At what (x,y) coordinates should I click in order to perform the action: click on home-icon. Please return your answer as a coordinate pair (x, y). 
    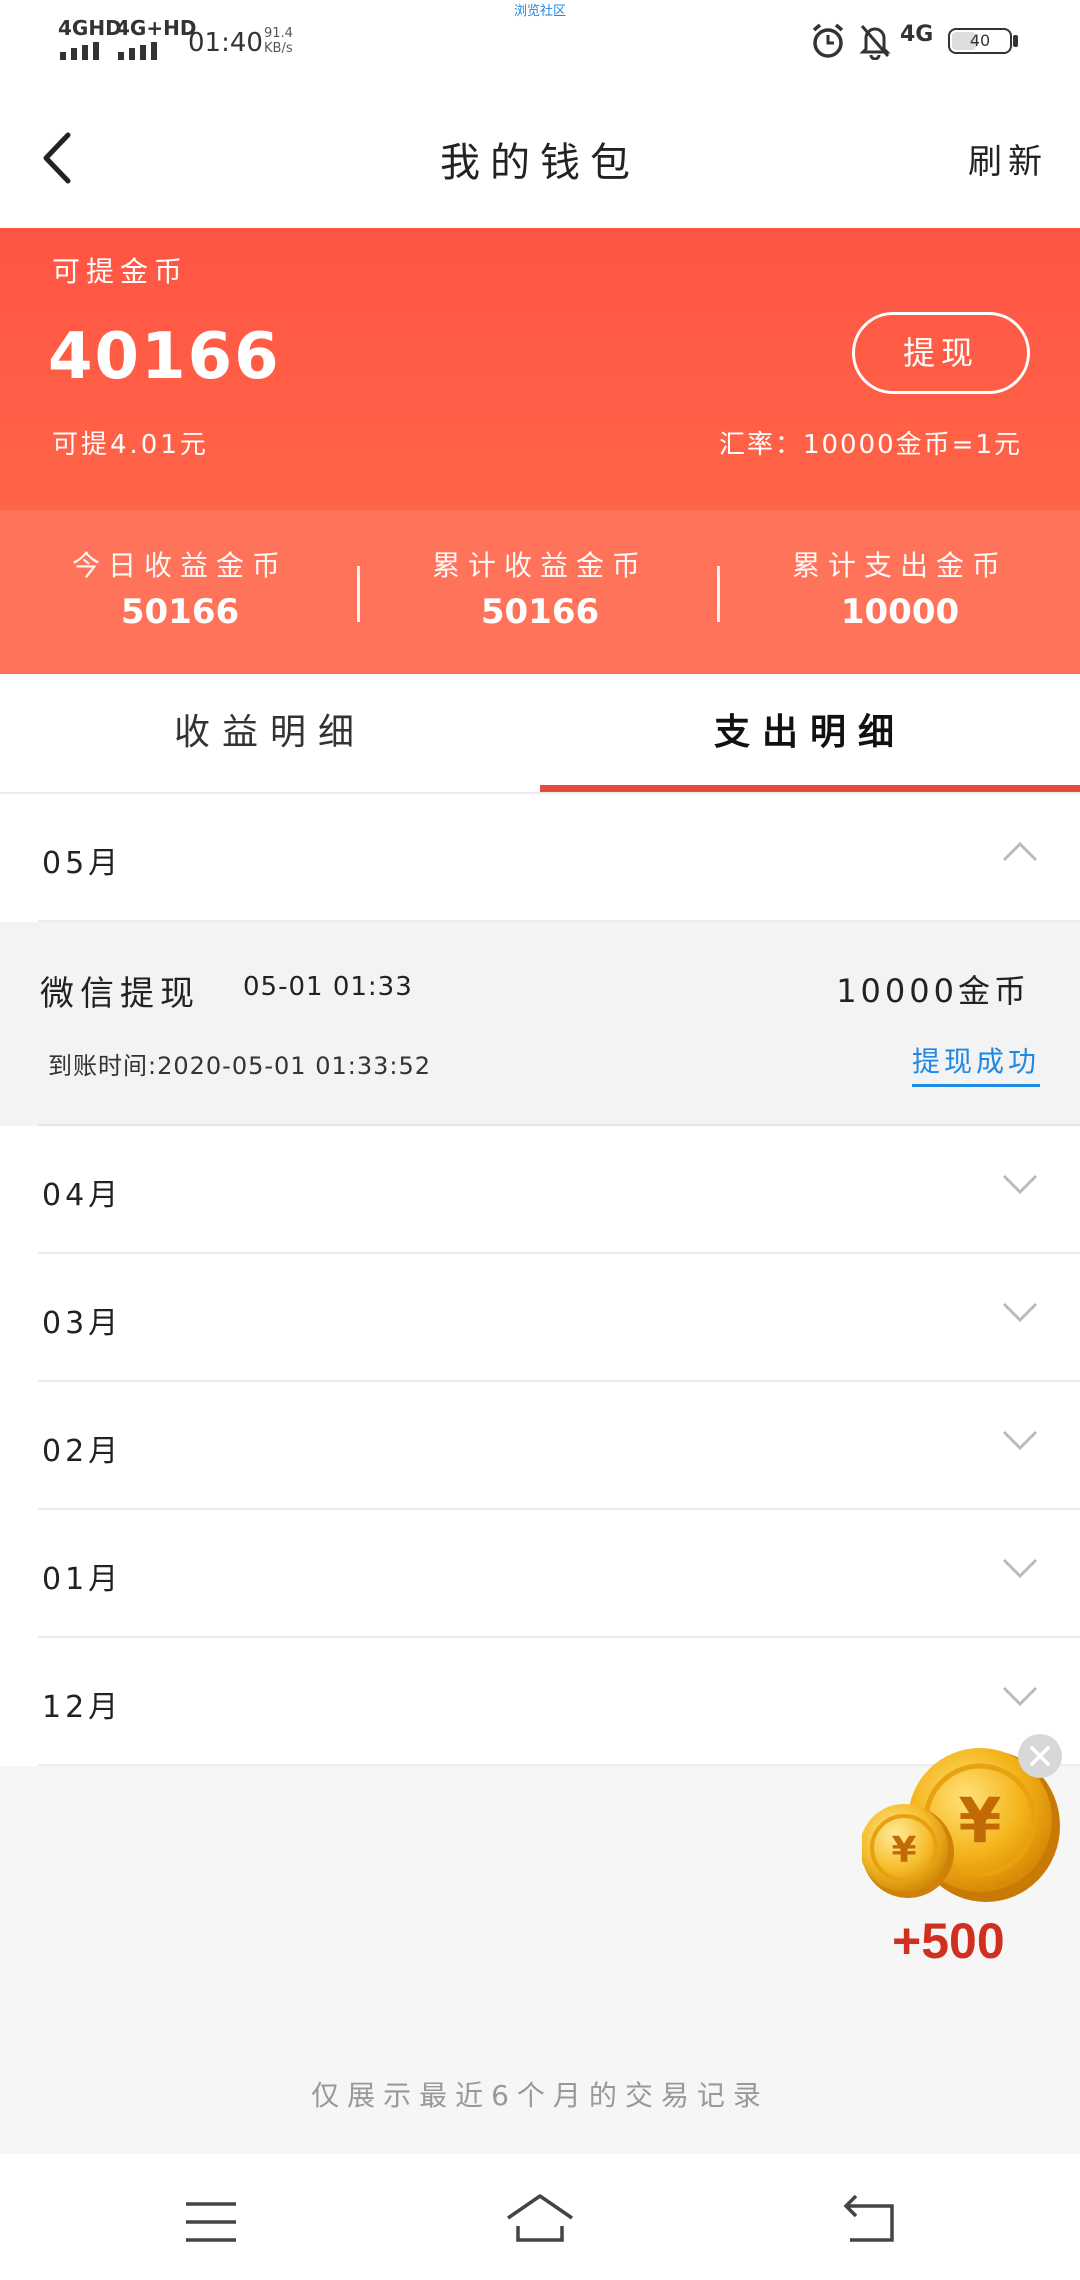
    Looking at the image, I should click on (540, 2218).